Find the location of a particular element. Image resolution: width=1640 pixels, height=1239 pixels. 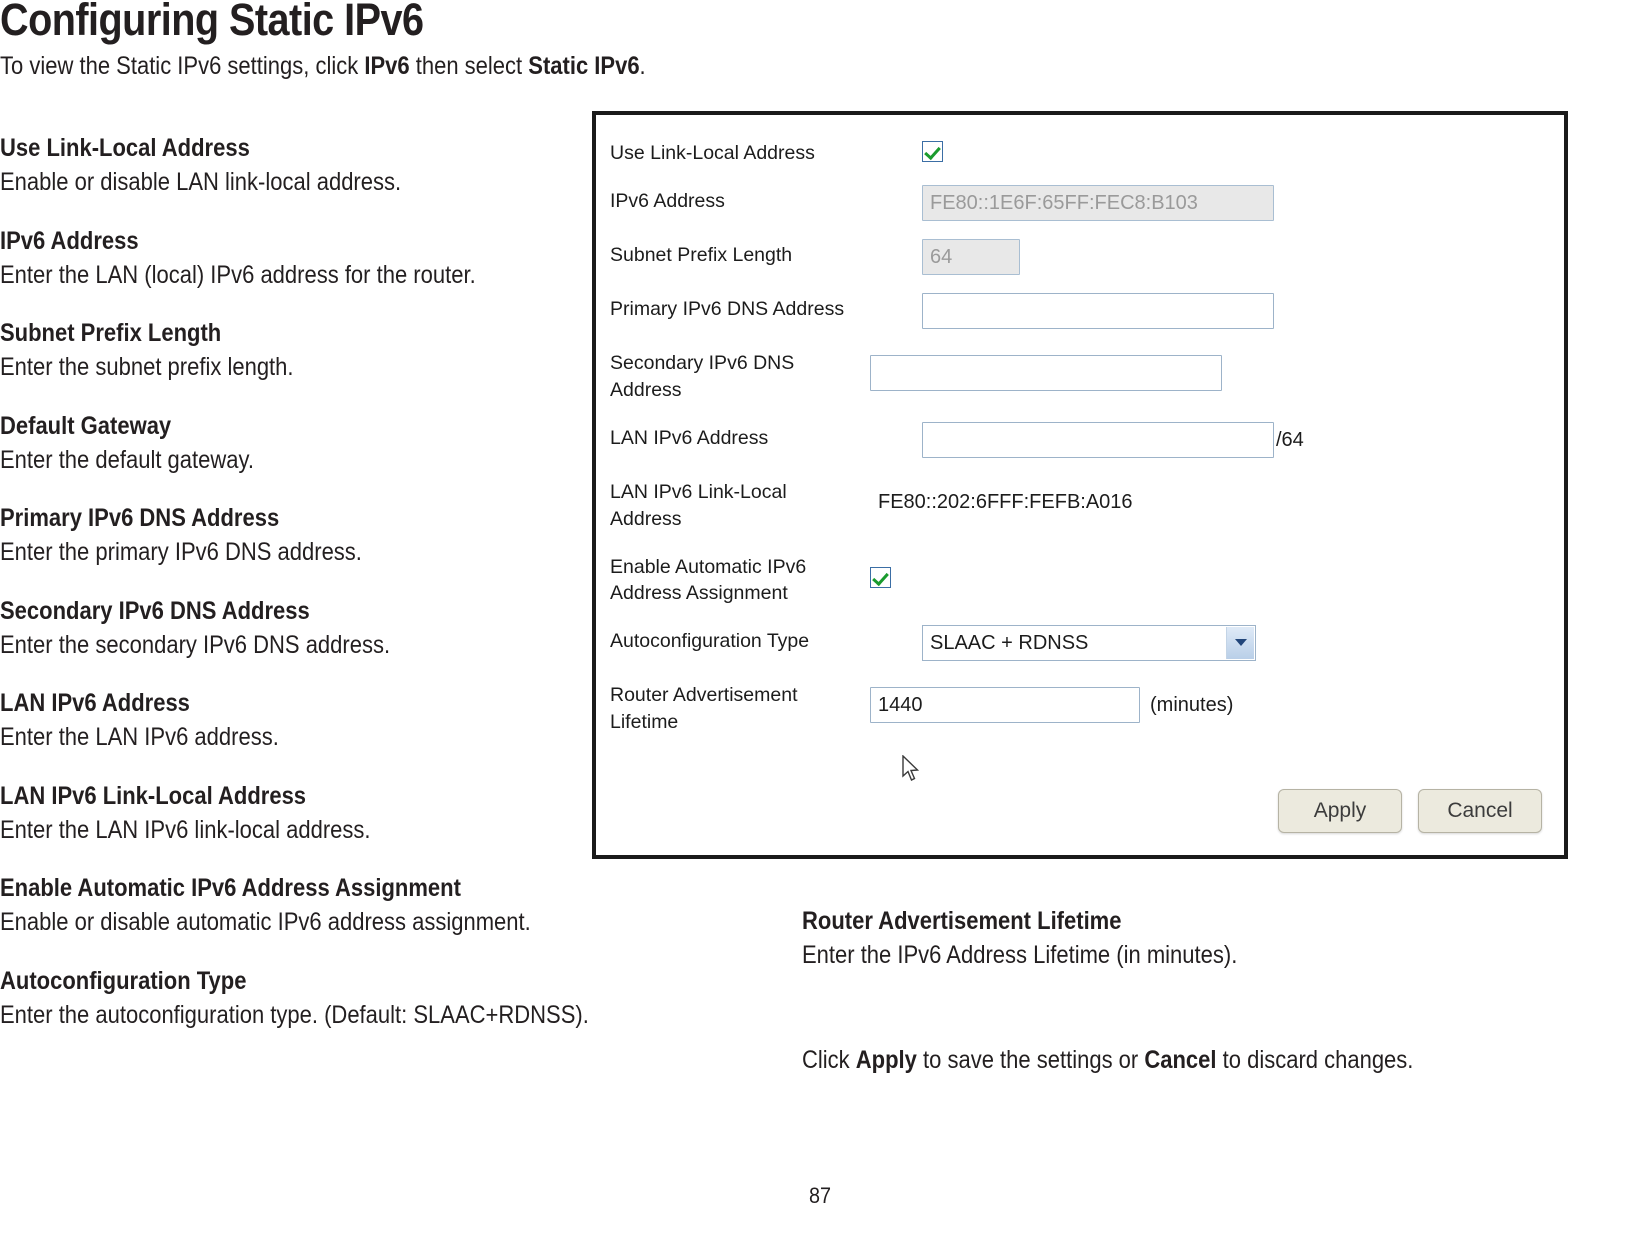

autoconfiguration-type-value: SLAAC + RDNSS is located at coordinates (1009, 643).